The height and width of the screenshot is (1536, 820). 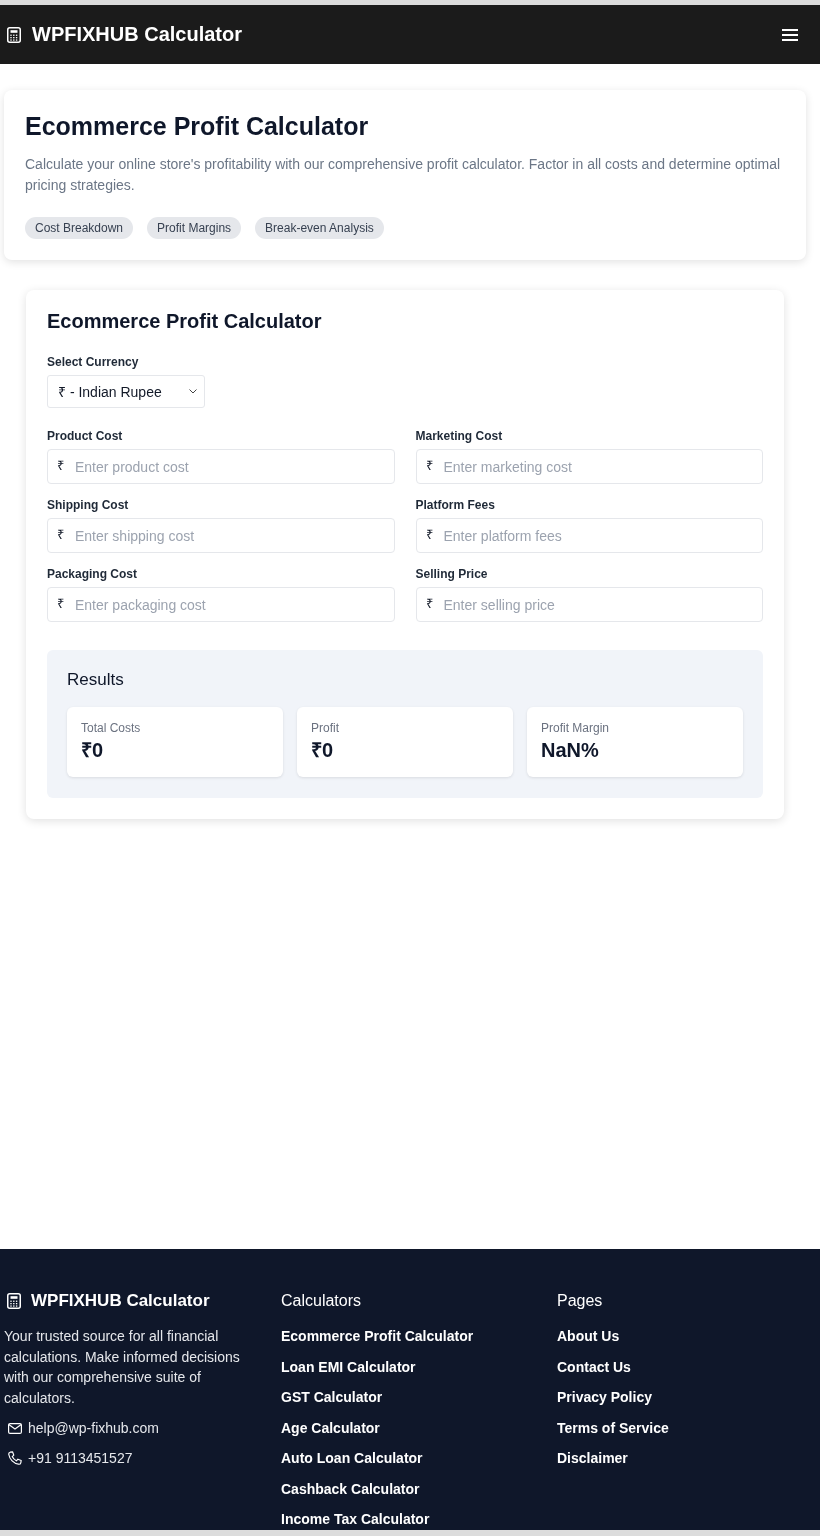 I want to click on footer-heading: Calculators, so click(x=322, y=1301).